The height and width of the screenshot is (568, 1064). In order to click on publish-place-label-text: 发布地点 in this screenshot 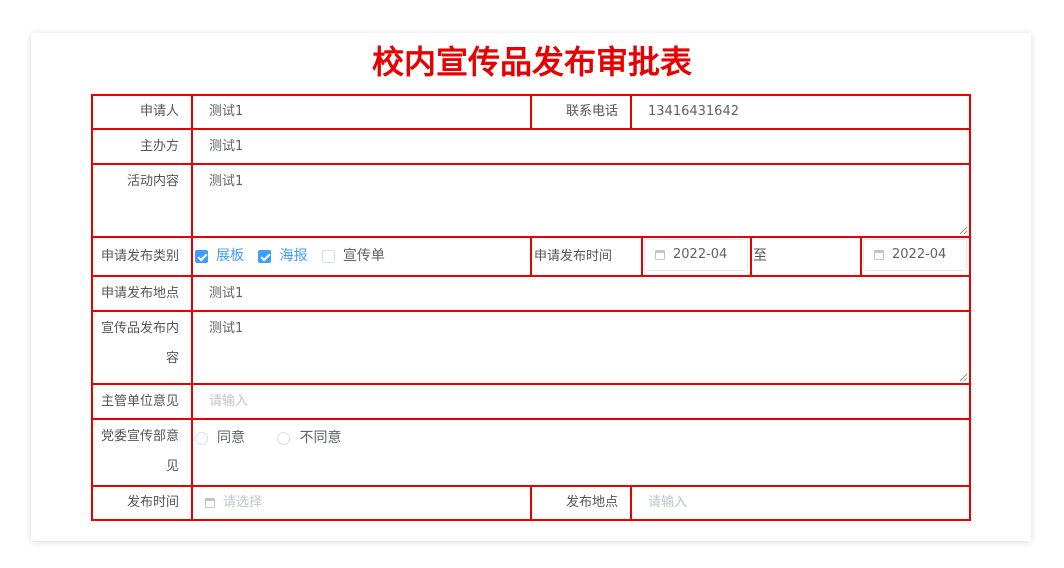, I will do `click(591, 502)`.